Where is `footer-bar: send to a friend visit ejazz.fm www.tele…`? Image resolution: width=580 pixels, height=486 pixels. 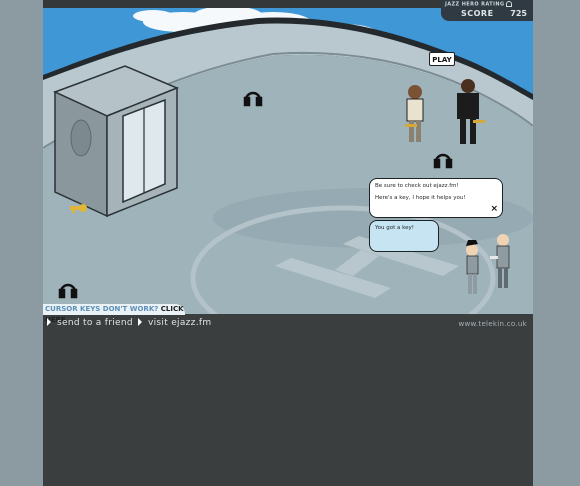
footer-bar: send to a friend visit ejazz.fm www.tele… is located at coordinates (288, 325).